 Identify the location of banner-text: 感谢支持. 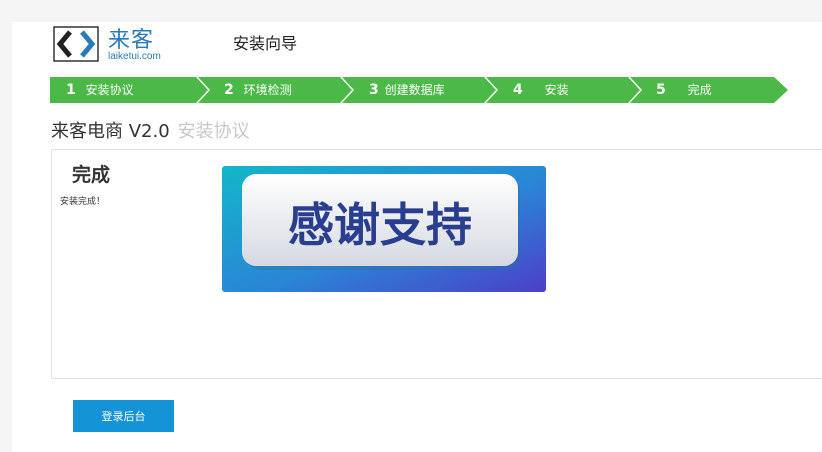
(380, 225).